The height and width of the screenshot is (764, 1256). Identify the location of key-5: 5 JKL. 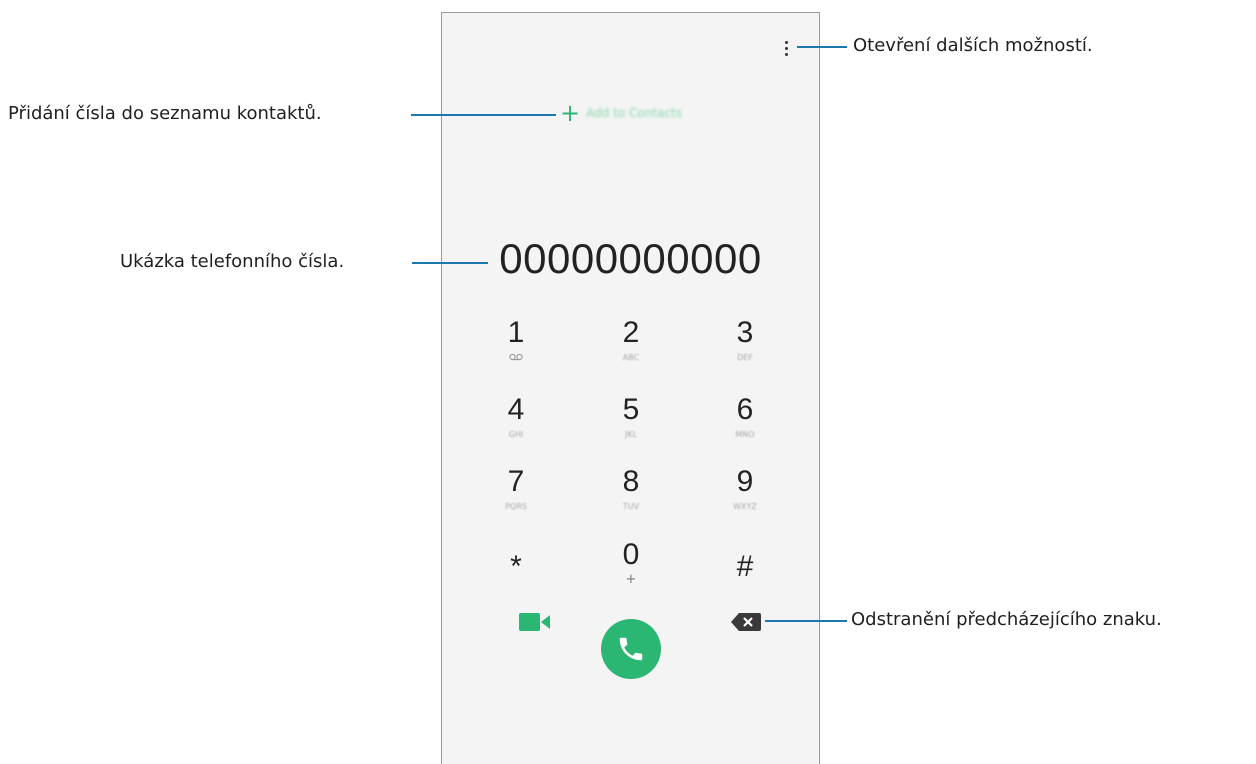
(631, 425).